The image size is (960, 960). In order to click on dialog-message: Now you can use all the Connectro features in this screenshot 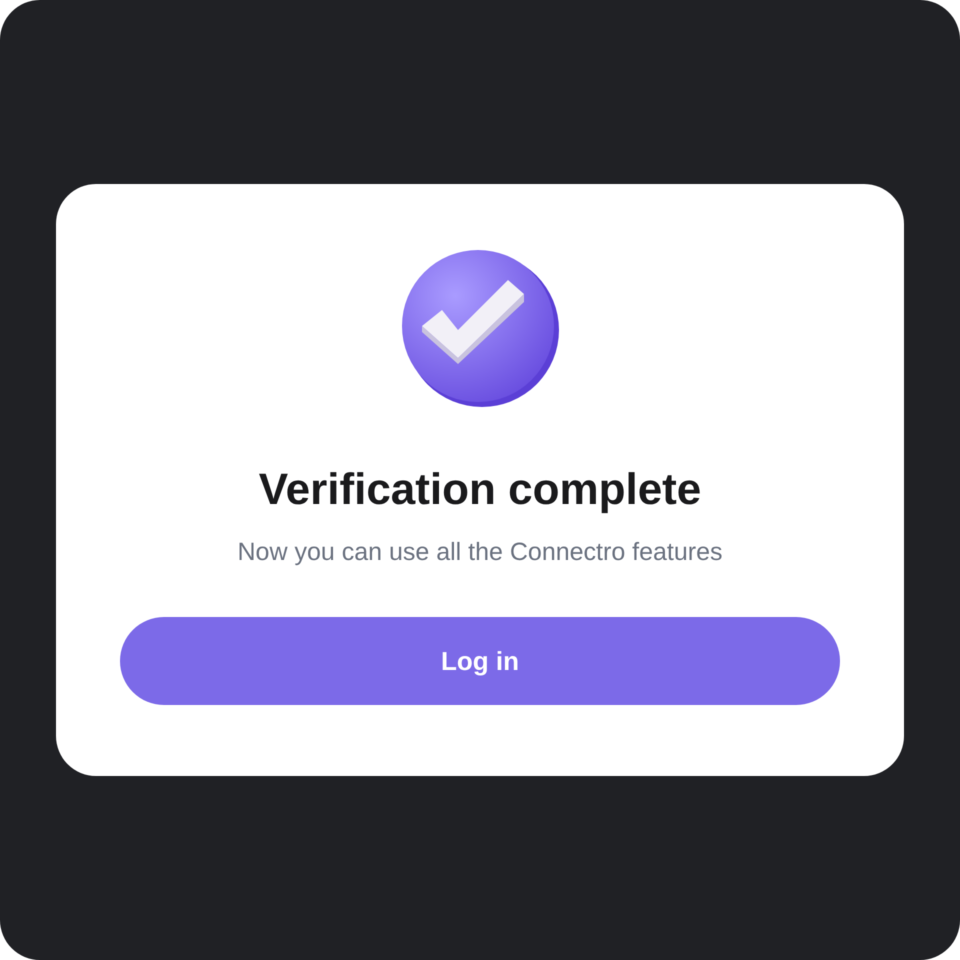, I will do `click(480, 552)`.